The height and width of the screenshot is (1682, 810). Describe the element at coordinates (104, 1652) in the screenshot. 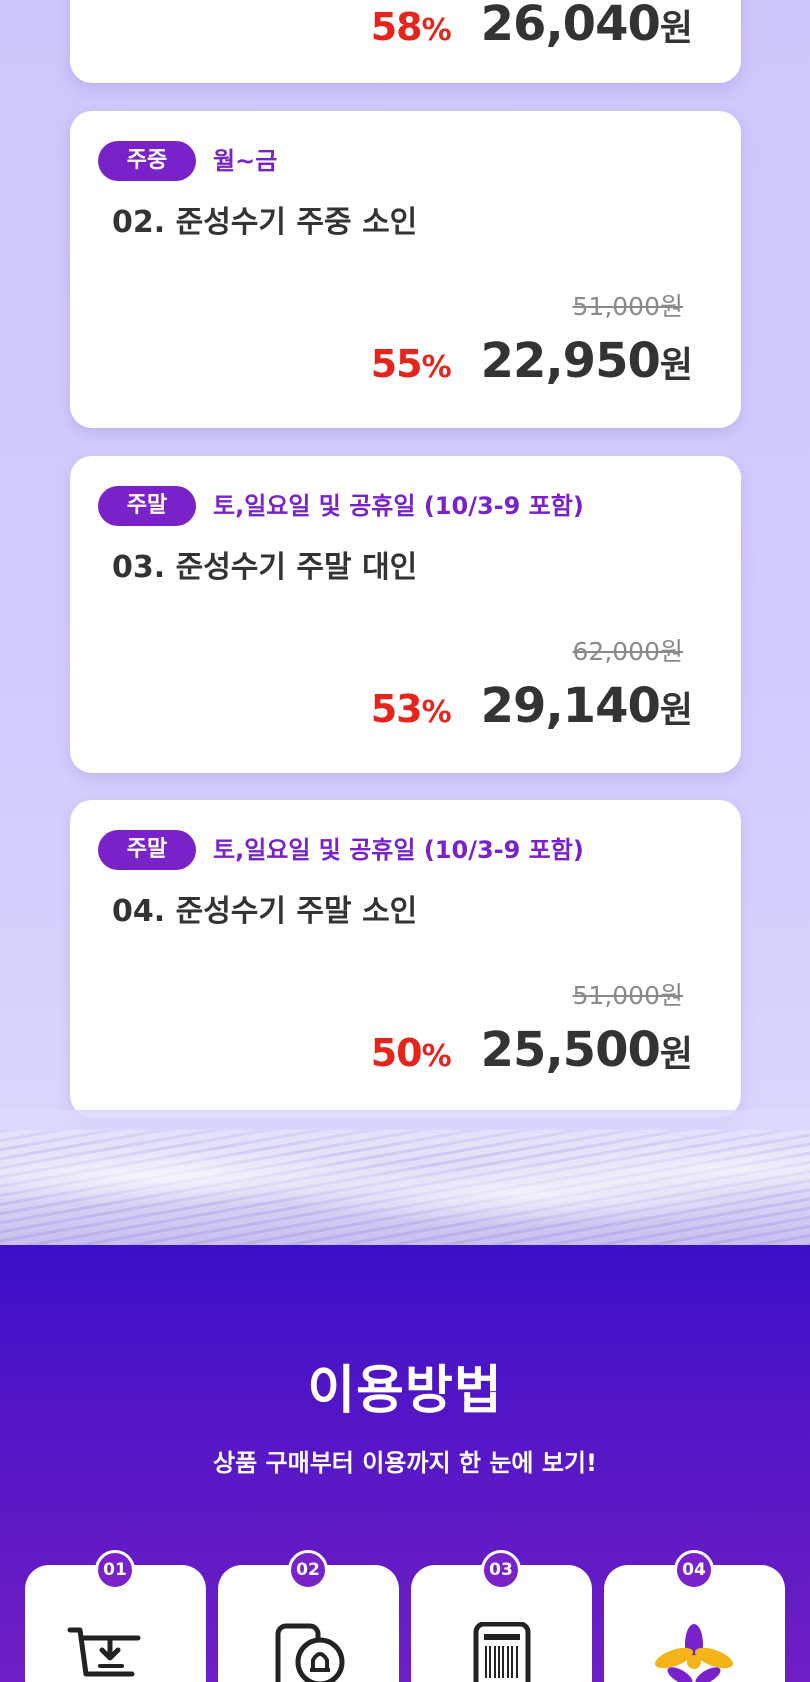

I see `cart-download-icon` at that location.